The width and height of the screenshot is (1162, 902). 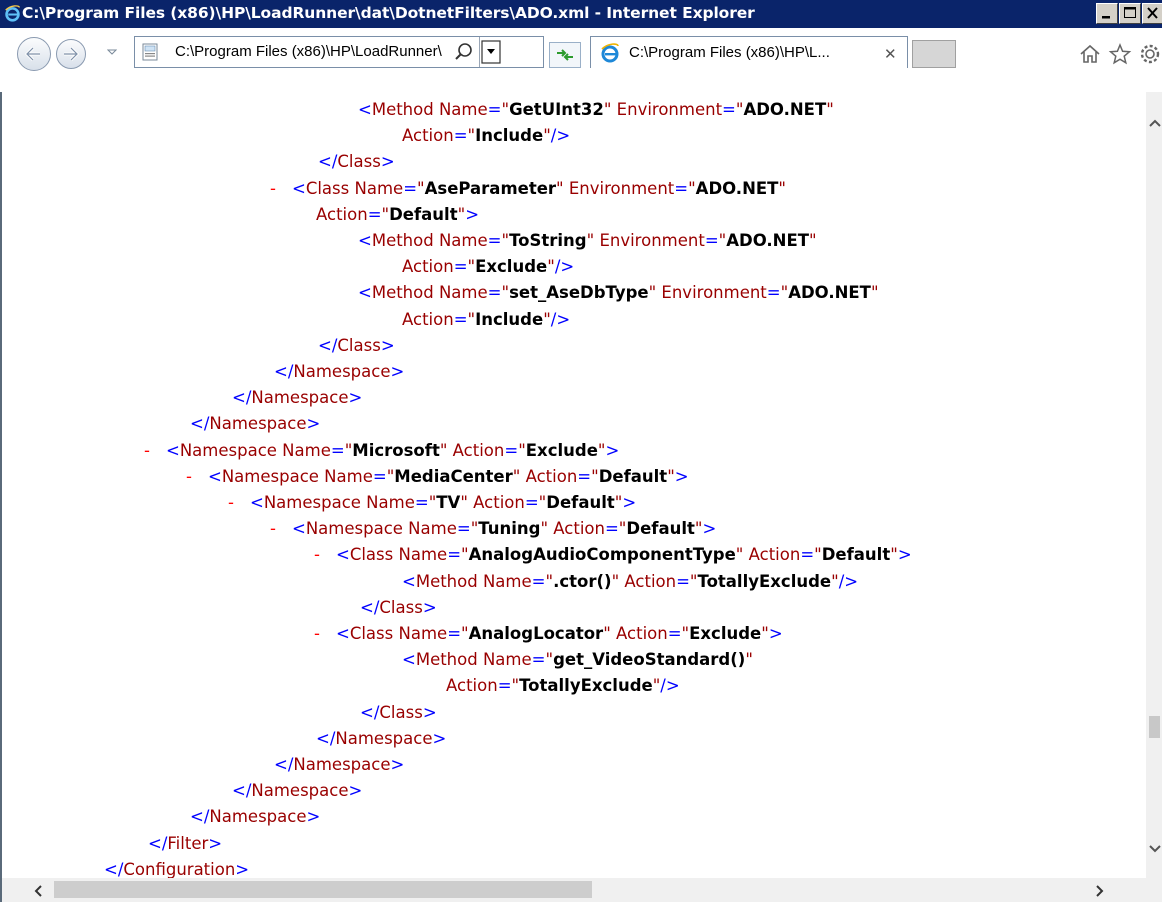 What do you see at coordinates (112, 52) in the screenshot?
I see `recent-pages-dropdown-icon` at bounding box center [112, 52].